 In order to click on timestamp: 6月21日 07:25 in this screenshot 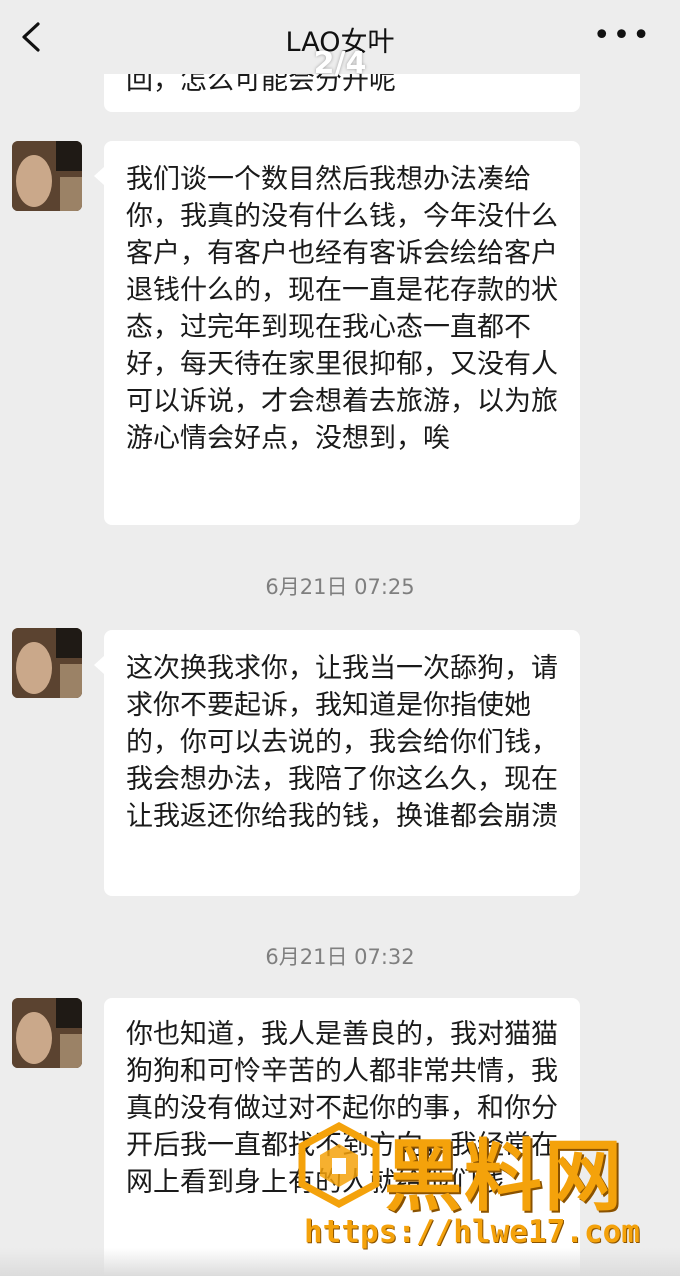, I will do `click(340, 587)`.